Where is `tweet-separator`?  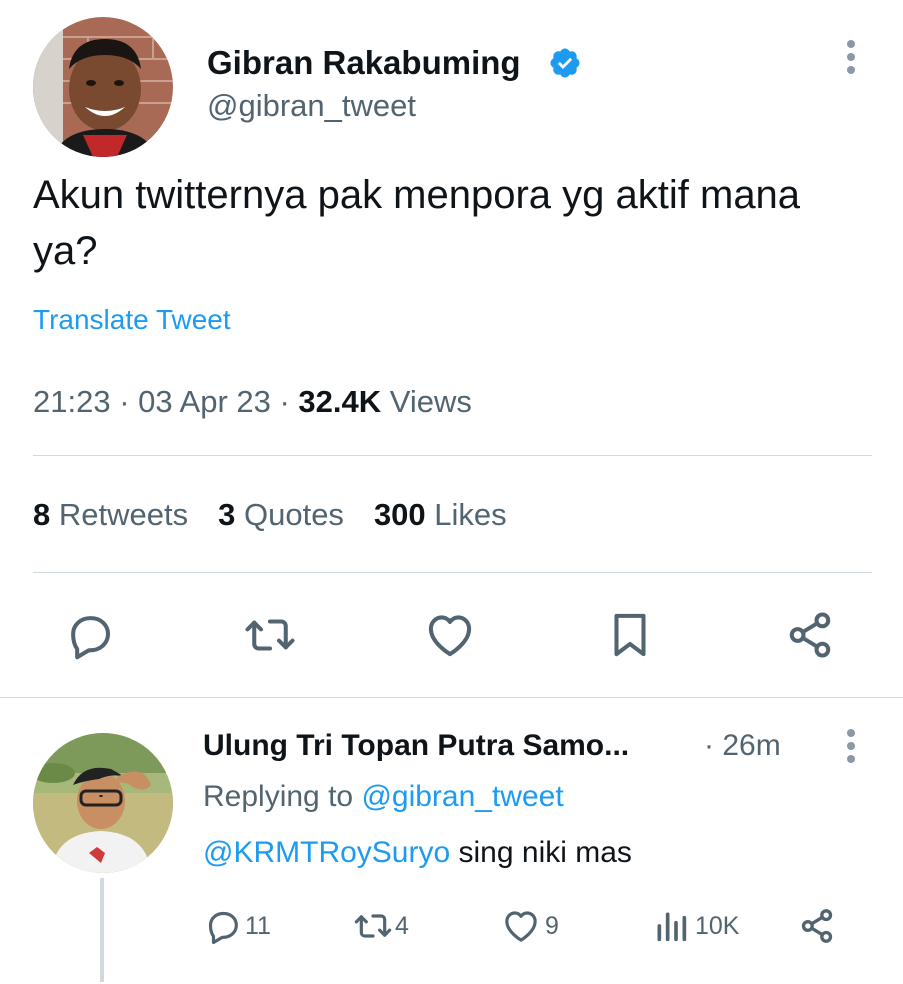
tweet-separator is located at coordinates (451, 697).